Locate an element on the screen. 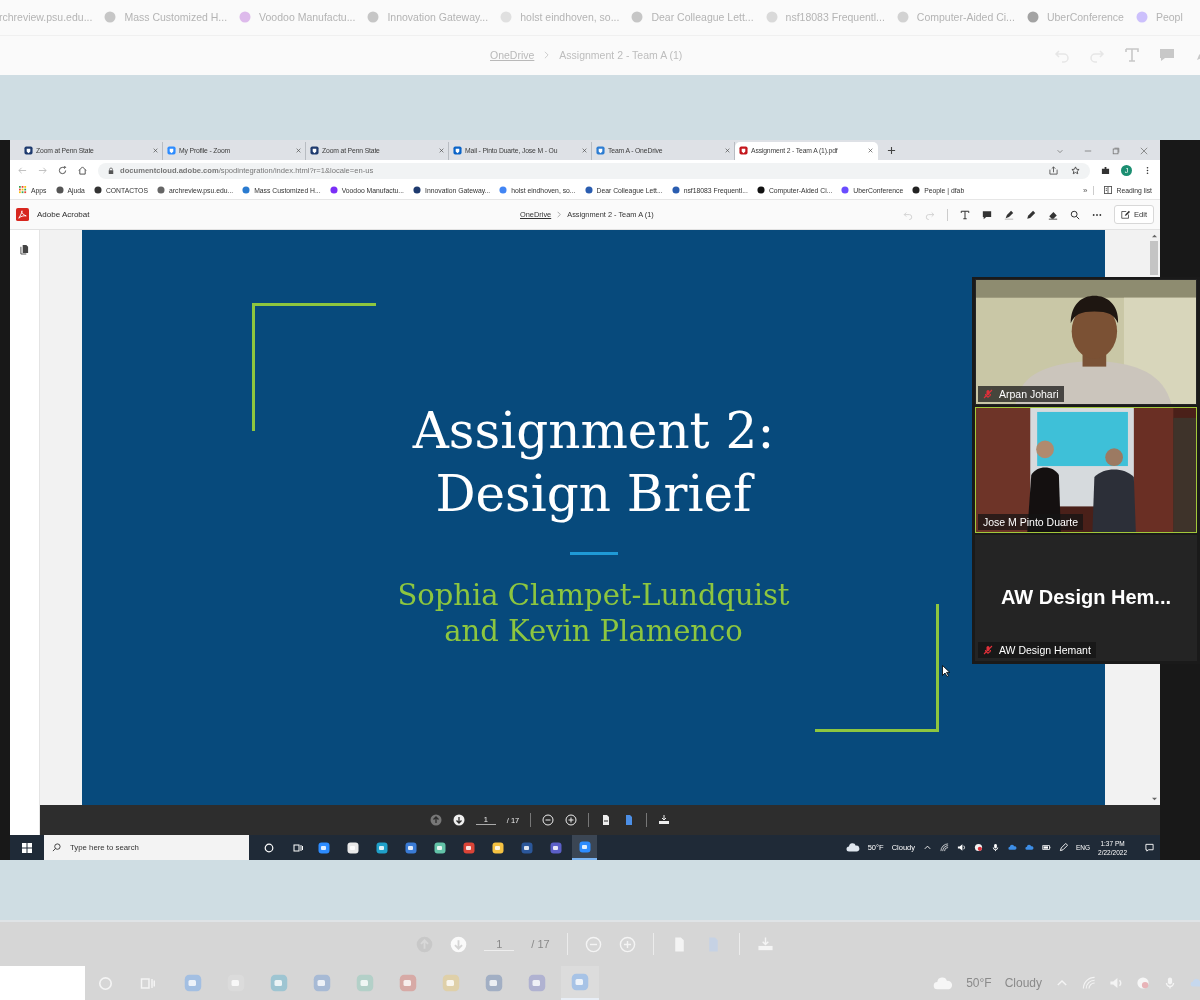  more-bookmarks-button: » is located at coordinates (1089, 190).